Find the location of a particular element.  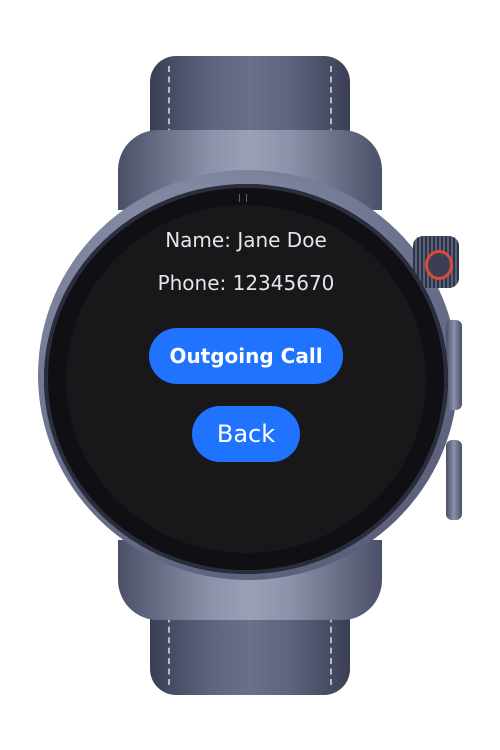

bezel-top-marker: | | is located at coordinates (243, 197).